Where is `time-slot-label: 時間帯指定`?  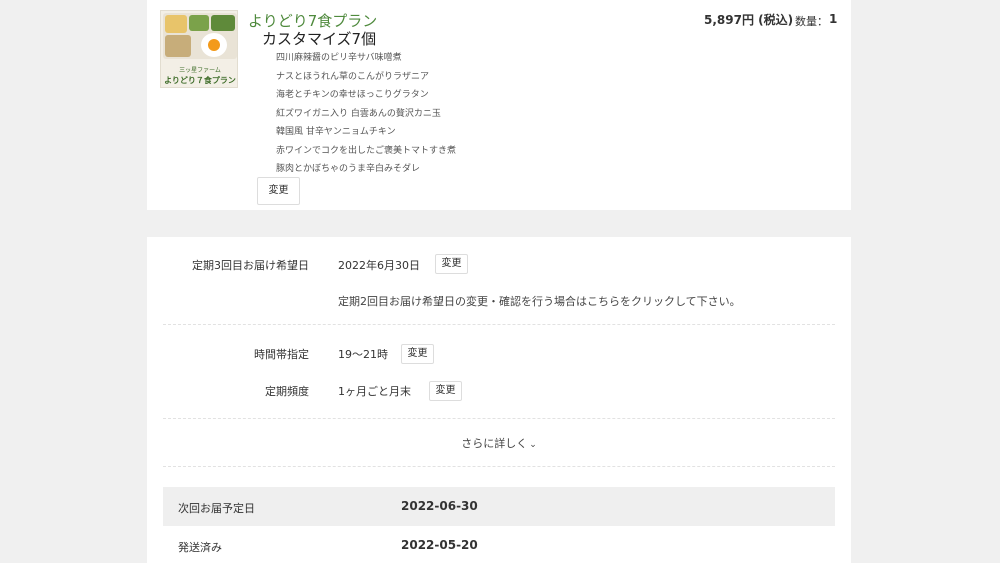 time-slot-label: 時間帯指定 is located at coordinates (281, 354).